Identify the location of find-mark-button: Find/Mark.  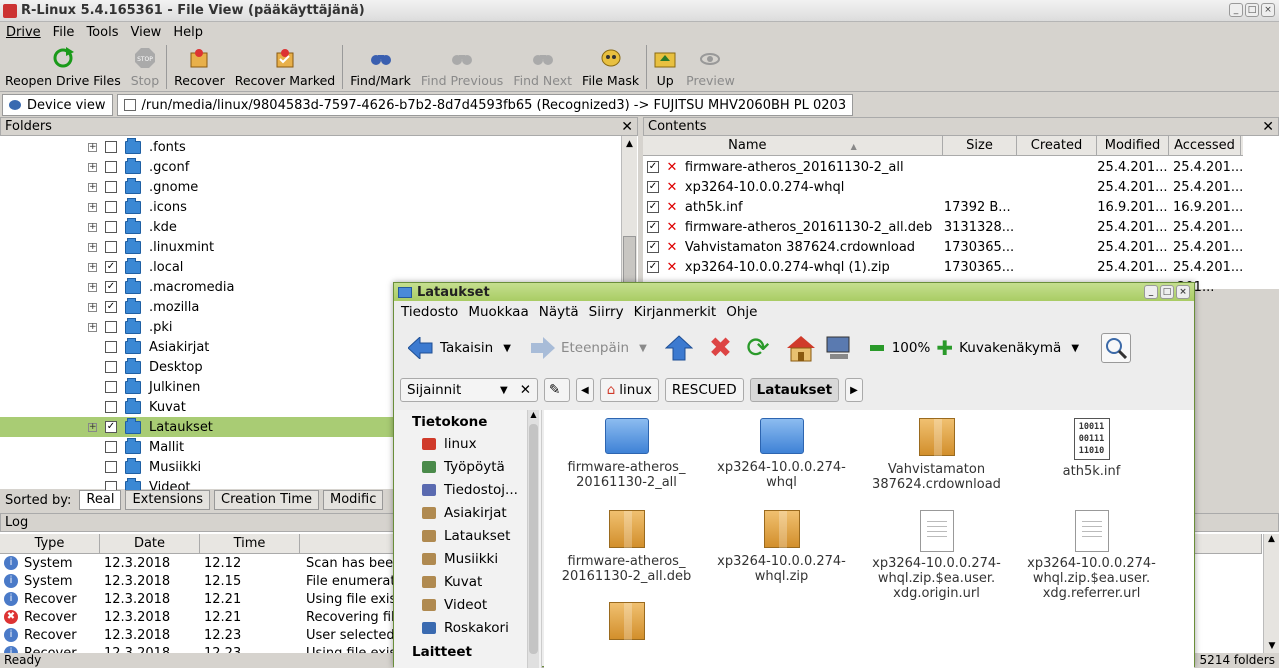
(380, 67).